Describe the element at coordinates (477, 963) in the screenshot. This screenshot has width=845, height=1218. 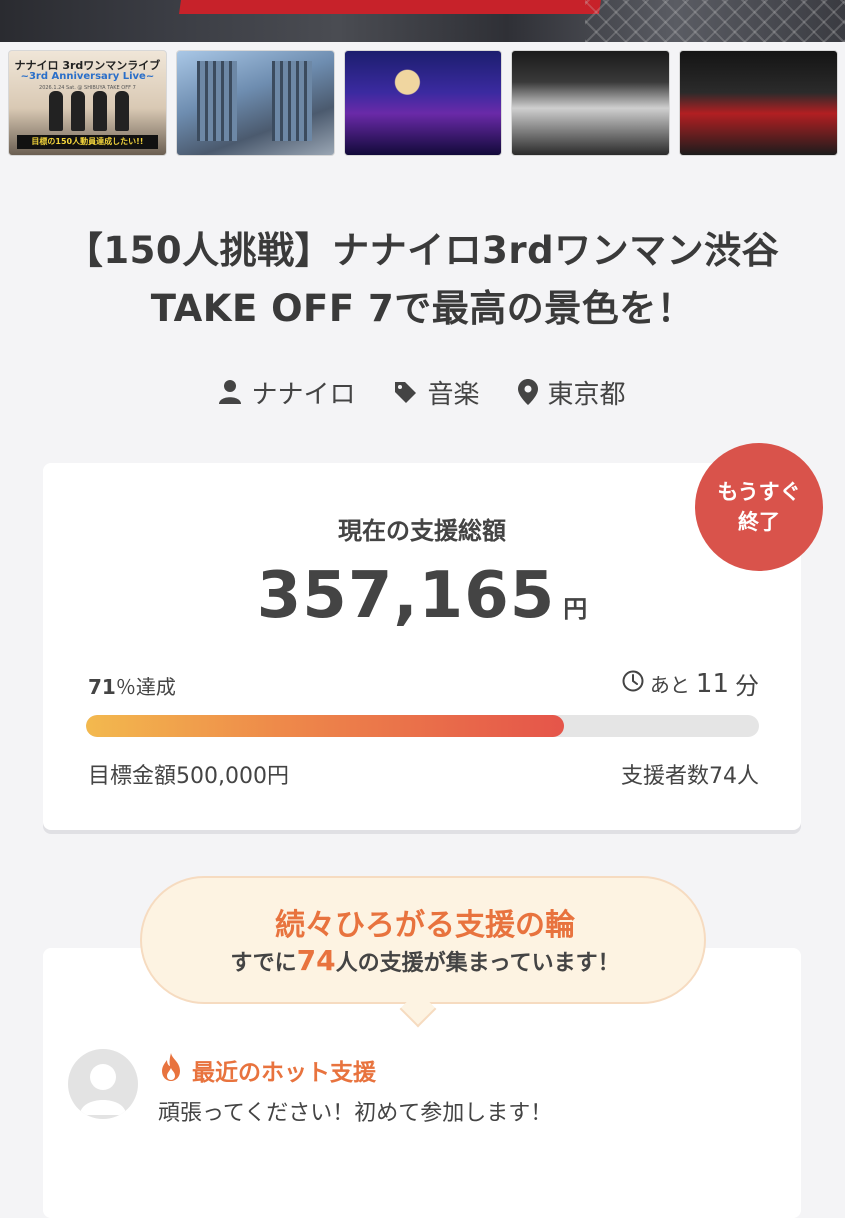
I see `support-sub-suffix: 人の支援が集まっています！` at that location.